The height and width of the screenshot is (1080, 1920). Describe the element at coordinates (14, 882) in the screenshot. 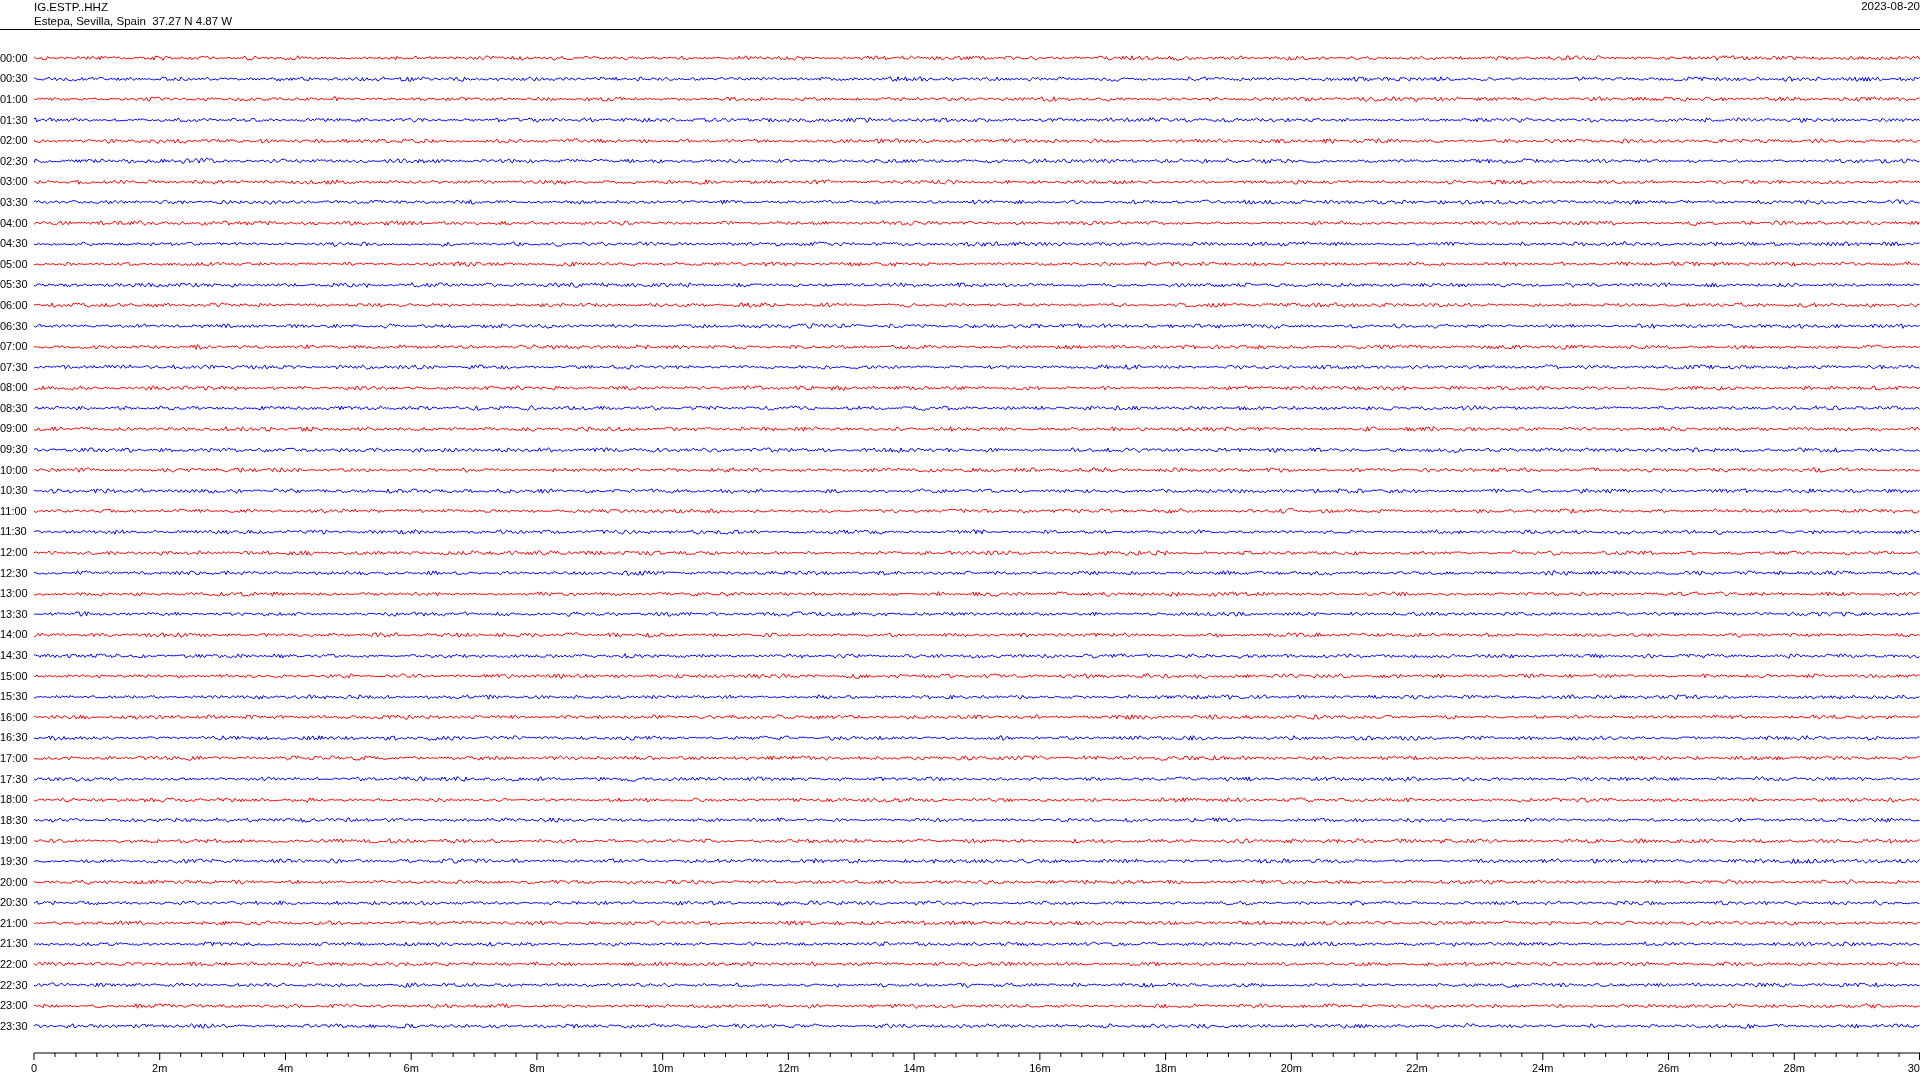

I see `time-label: 20:00` at that location.